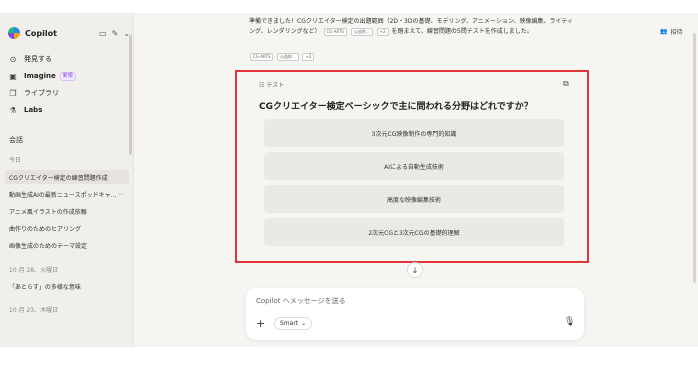 Image resolution: width=698 pixels, height=365 pixels. I want to click on quiz-header: ☷ テスト, so click(271, 84).